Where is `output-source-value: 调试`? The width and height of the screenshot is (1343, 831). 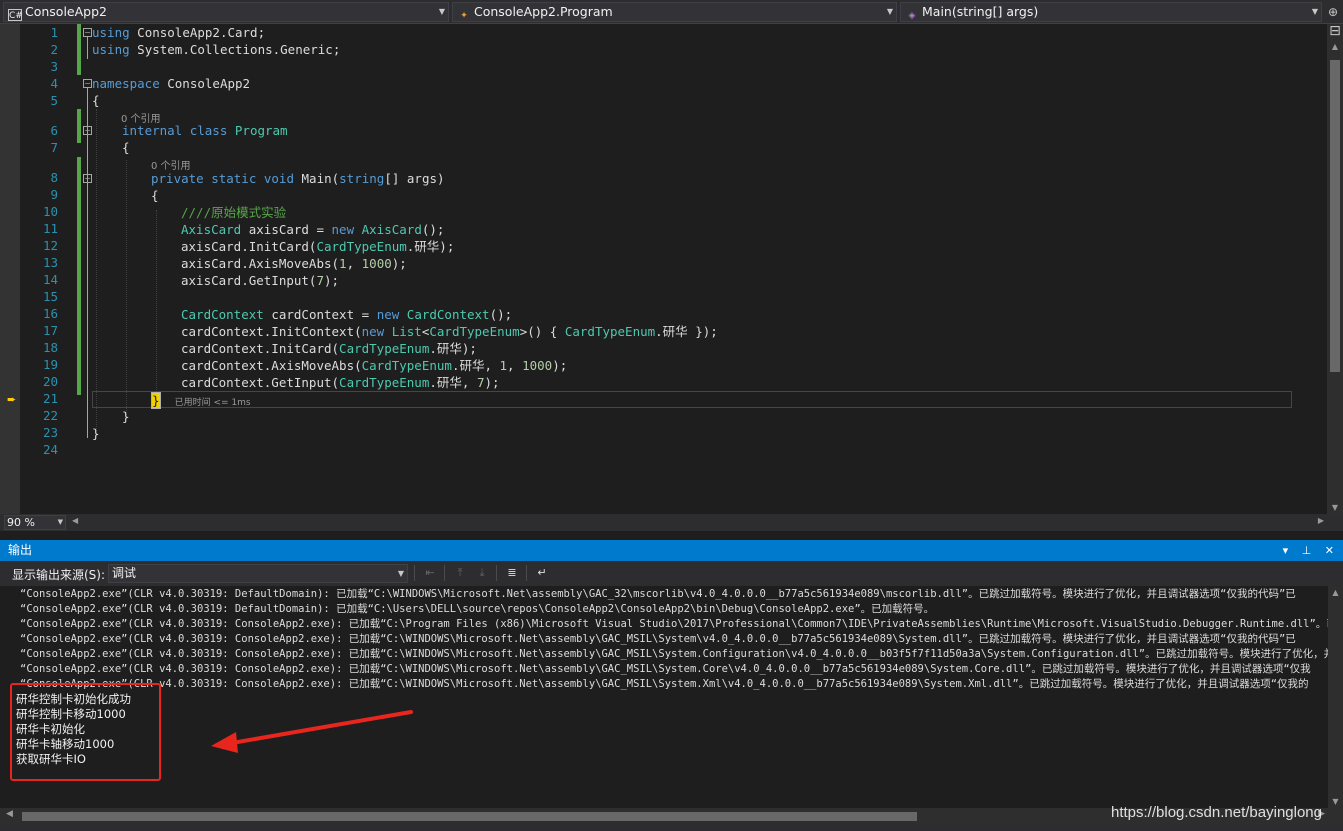 output-source-value: 调试 is located at coordinates (124, 573).